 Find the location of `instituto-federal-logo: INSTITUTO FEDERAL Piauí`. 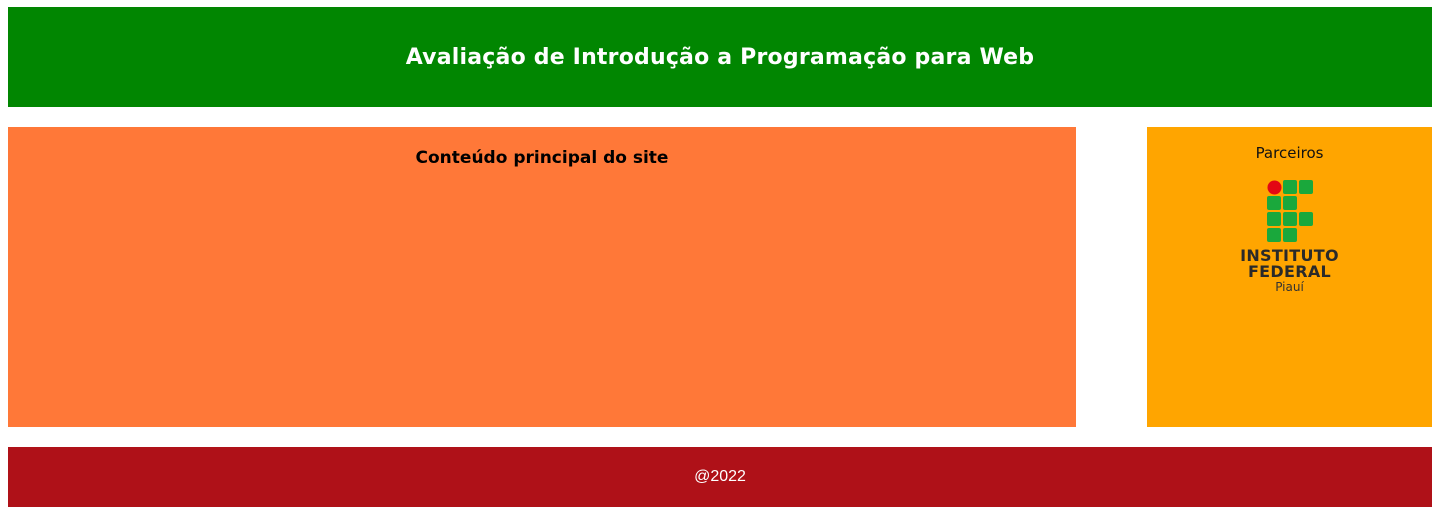

instituto-federal-logo: INSTITUTO FEDERAL Piauí is located at coordinates (1290, 237).